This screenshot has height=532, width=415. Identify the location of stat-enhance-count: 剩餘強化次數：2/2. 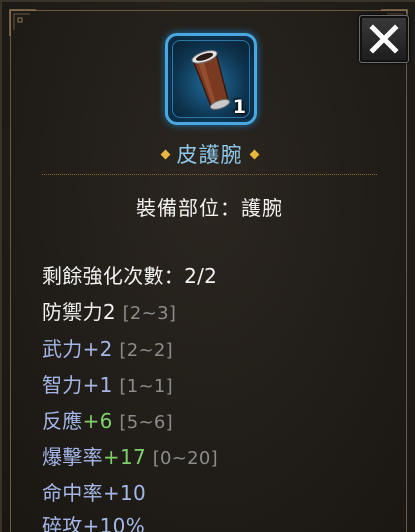
(130, 276).